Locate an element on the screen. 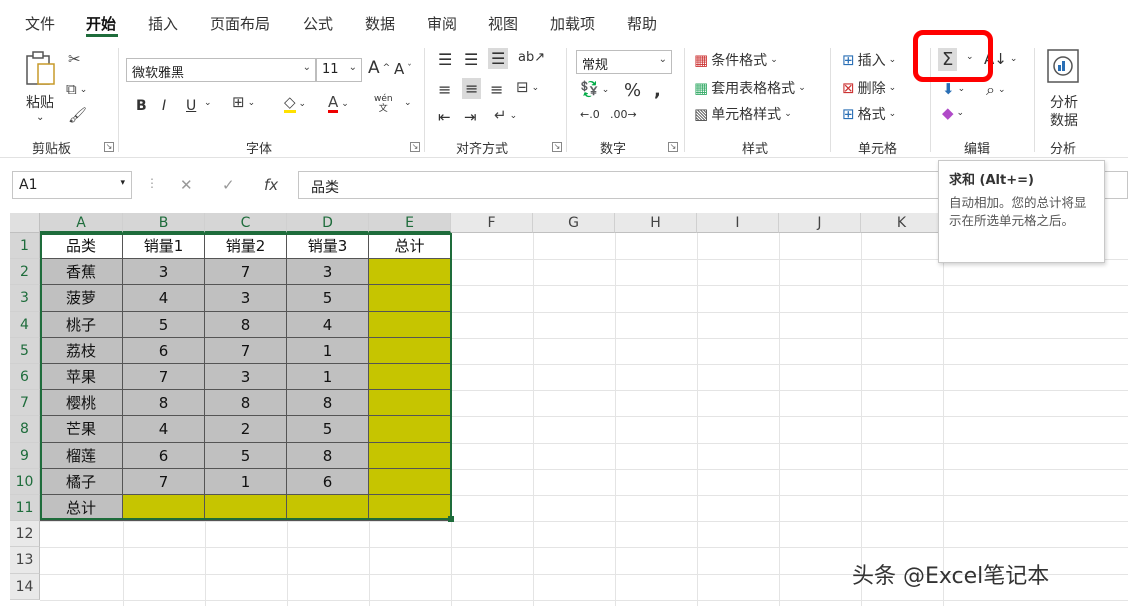 This screenshot has height=606, width=1128. row-header-8: 8 is located at coordinates (25, 429).